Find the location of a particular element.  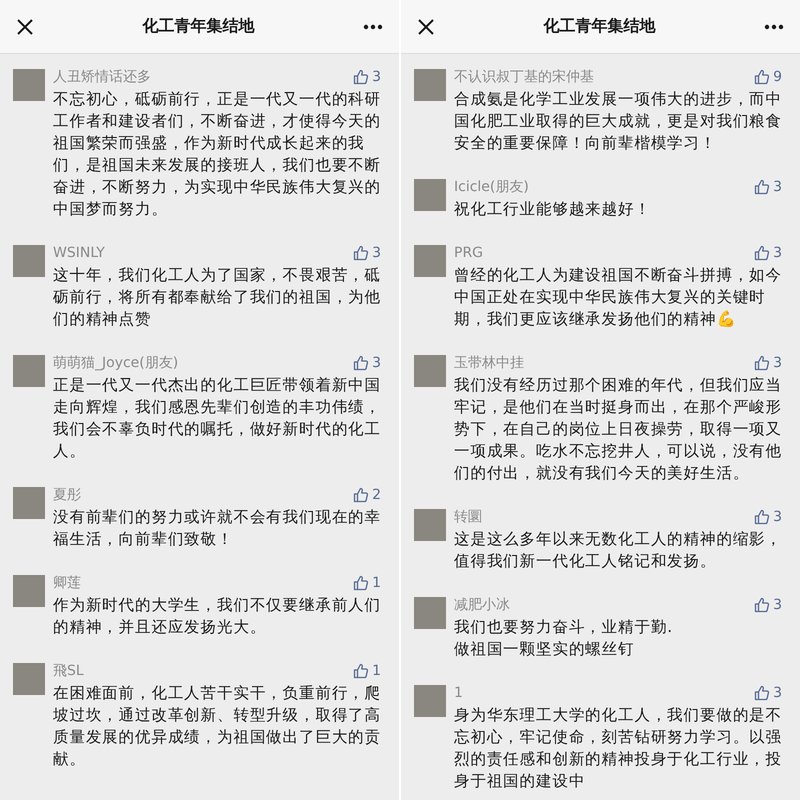

user-name: 玉带林中挂 is located at coordinates (489, 363).